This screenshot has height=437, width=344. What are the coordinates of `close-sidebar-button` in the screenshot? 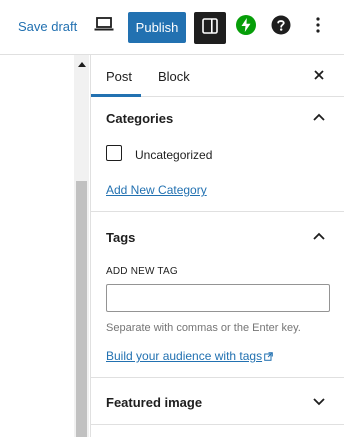 It's located at (319, 76).